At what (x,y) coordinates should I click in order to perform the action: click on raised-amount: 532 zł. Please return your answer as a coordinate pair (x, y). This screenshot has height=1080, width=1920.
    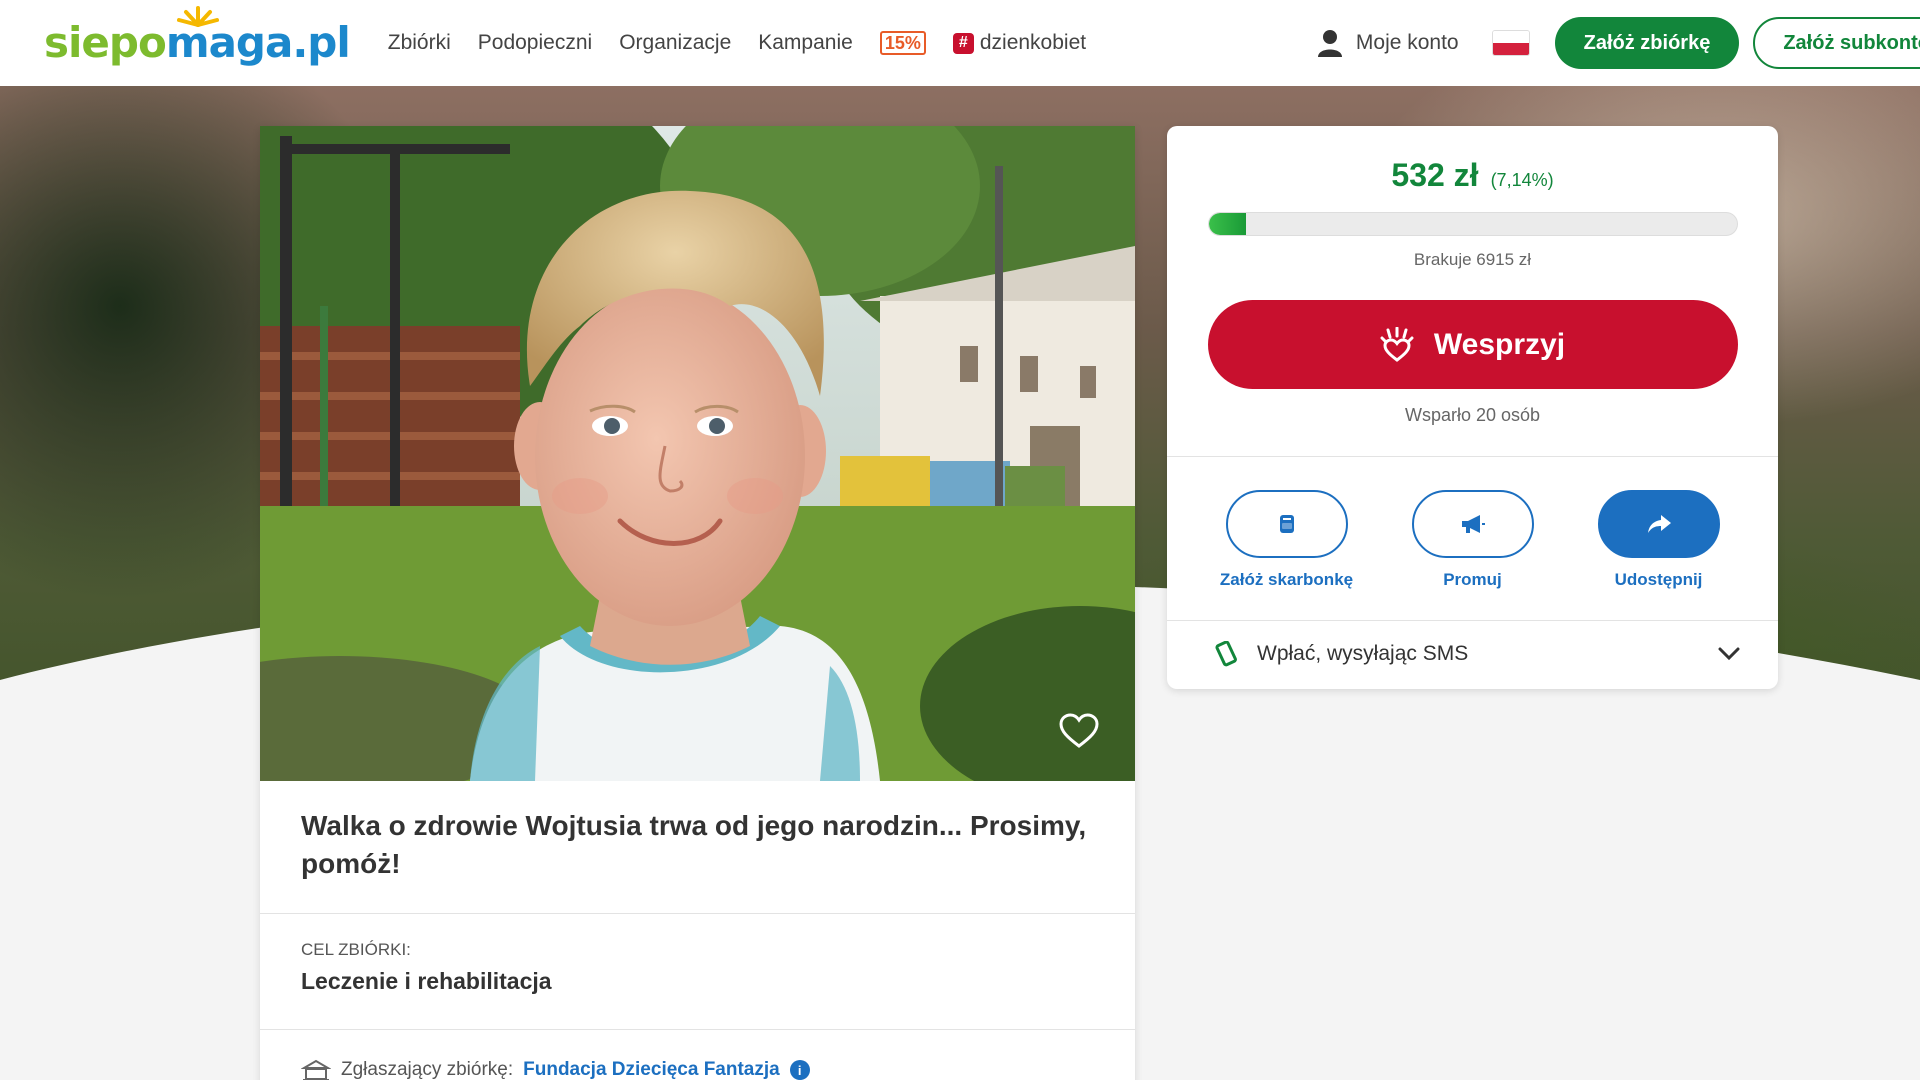
    Looking at the image, I should click on (1435, 175).